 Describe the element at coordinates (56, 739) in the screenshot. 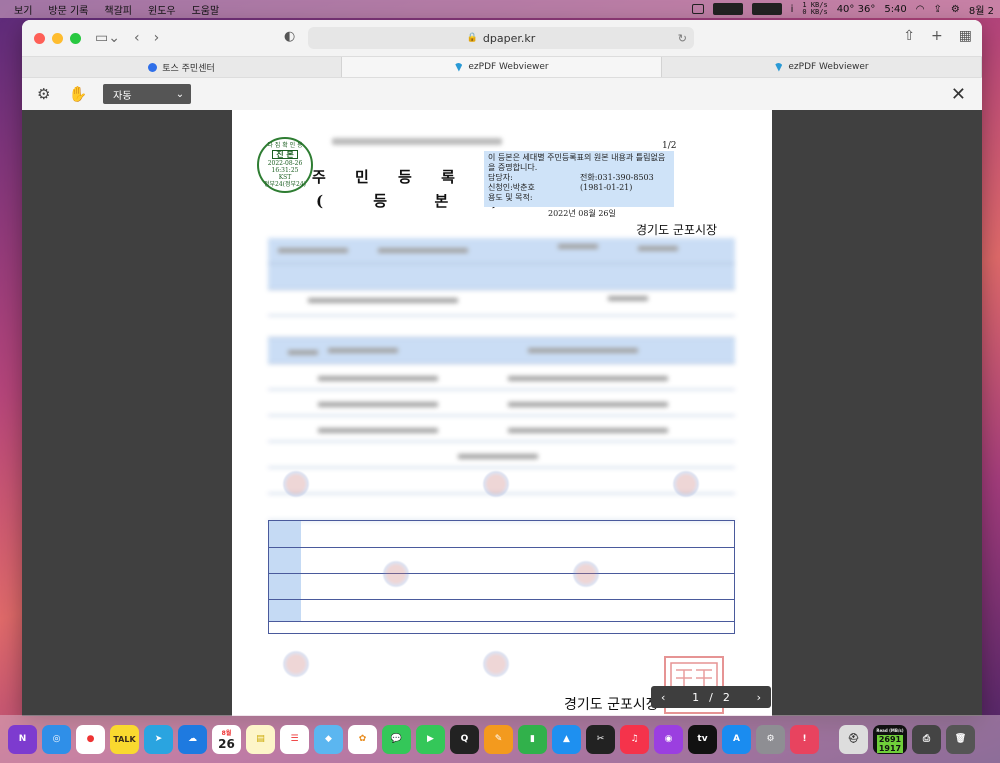

I see `safari-icon: ◎` at that location.